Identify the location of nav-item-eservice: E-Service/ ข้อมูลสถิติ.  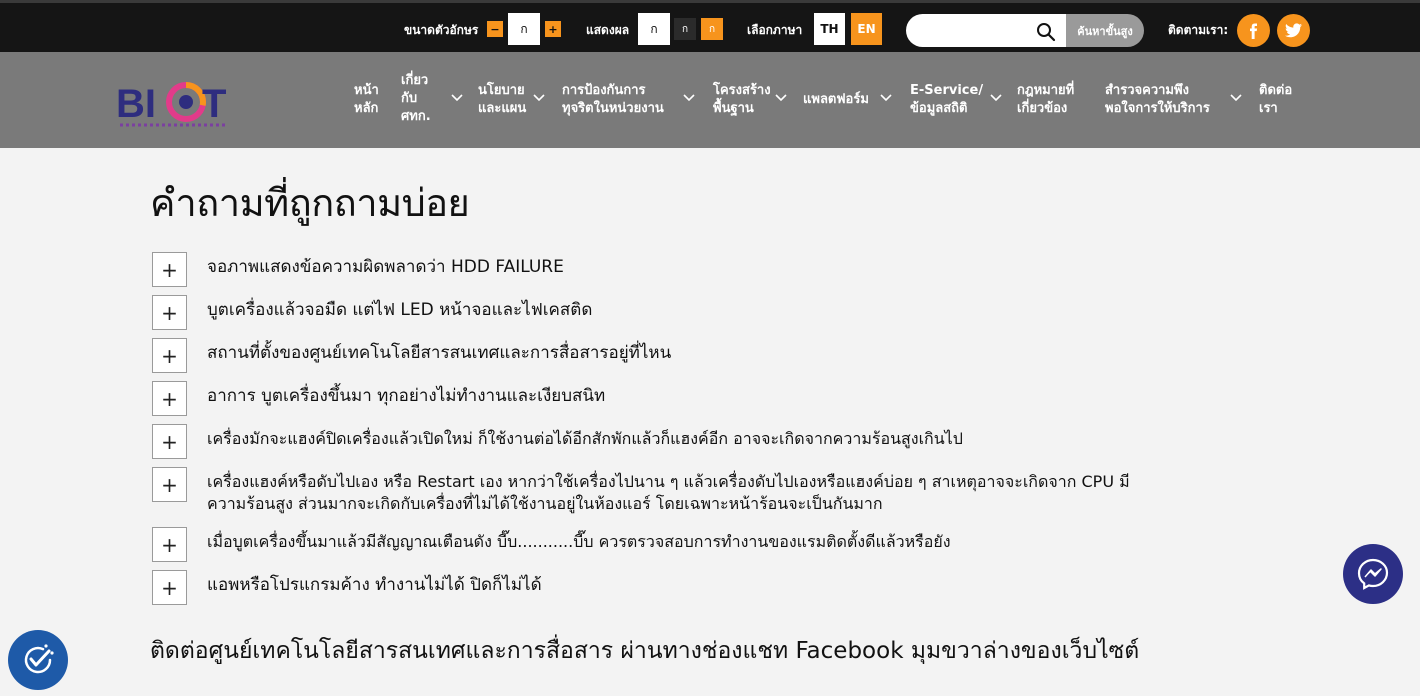
(950, 100).